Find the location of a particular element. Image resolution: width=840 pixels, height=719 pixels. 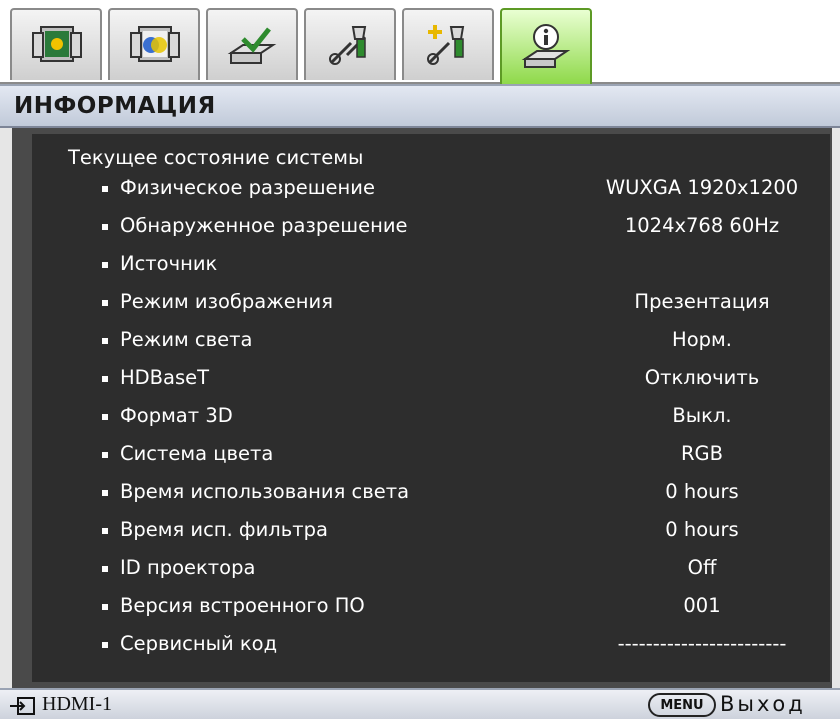

info-row-label: Режим изображения is located at coordinates (226, 301).